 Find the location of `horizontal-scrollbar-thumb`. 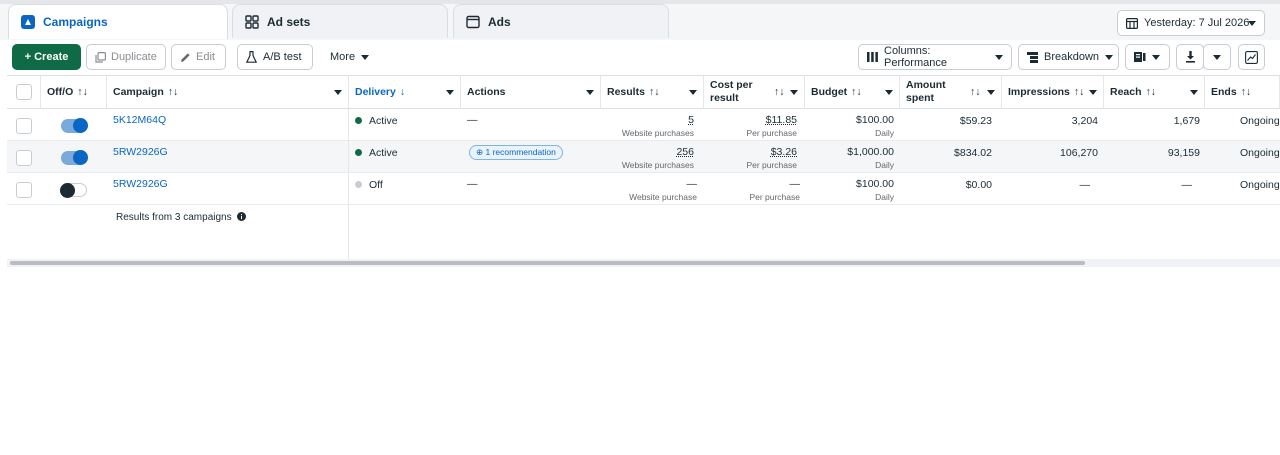

horizontal-scrollbar-thumb is located at coordinates (547, 263).